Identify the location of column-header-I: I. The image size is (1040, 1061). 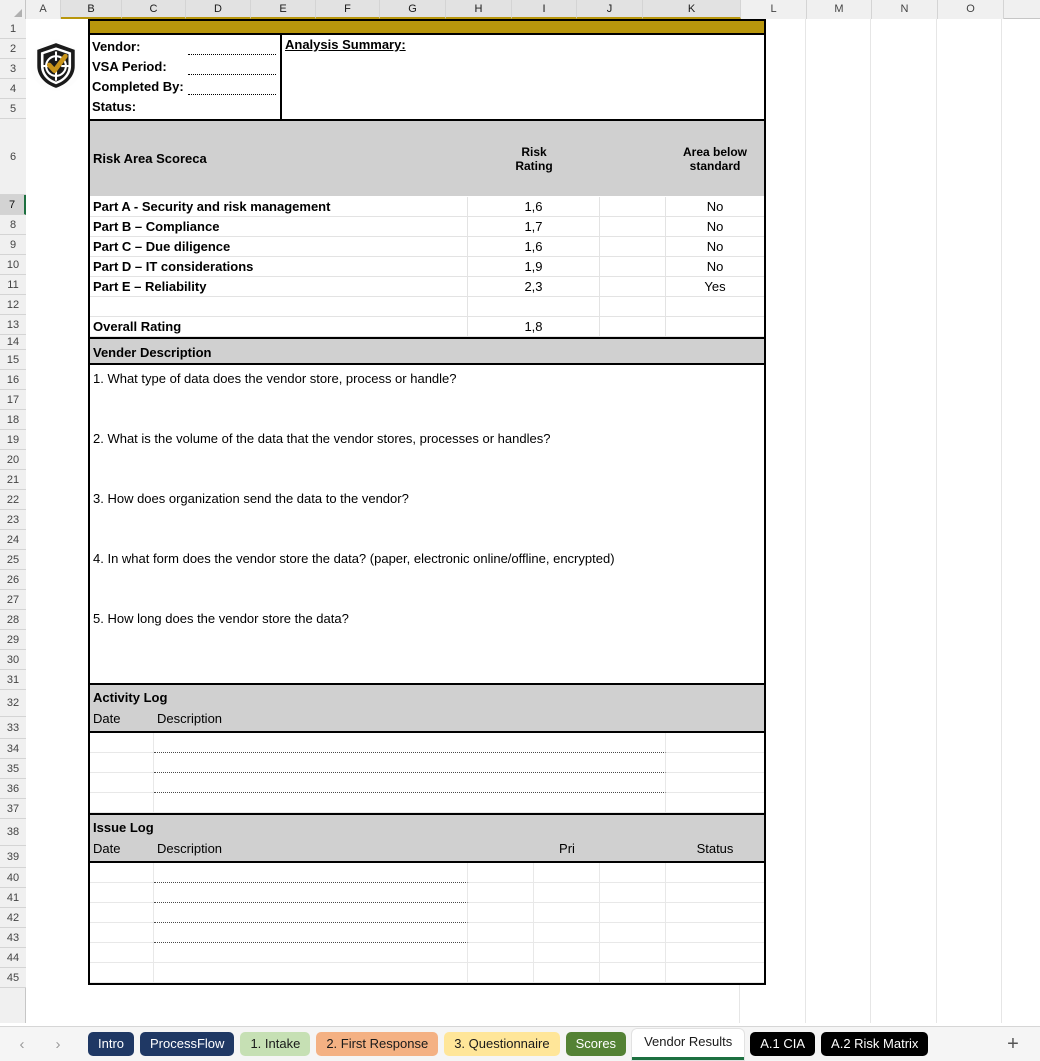
(544, 9).